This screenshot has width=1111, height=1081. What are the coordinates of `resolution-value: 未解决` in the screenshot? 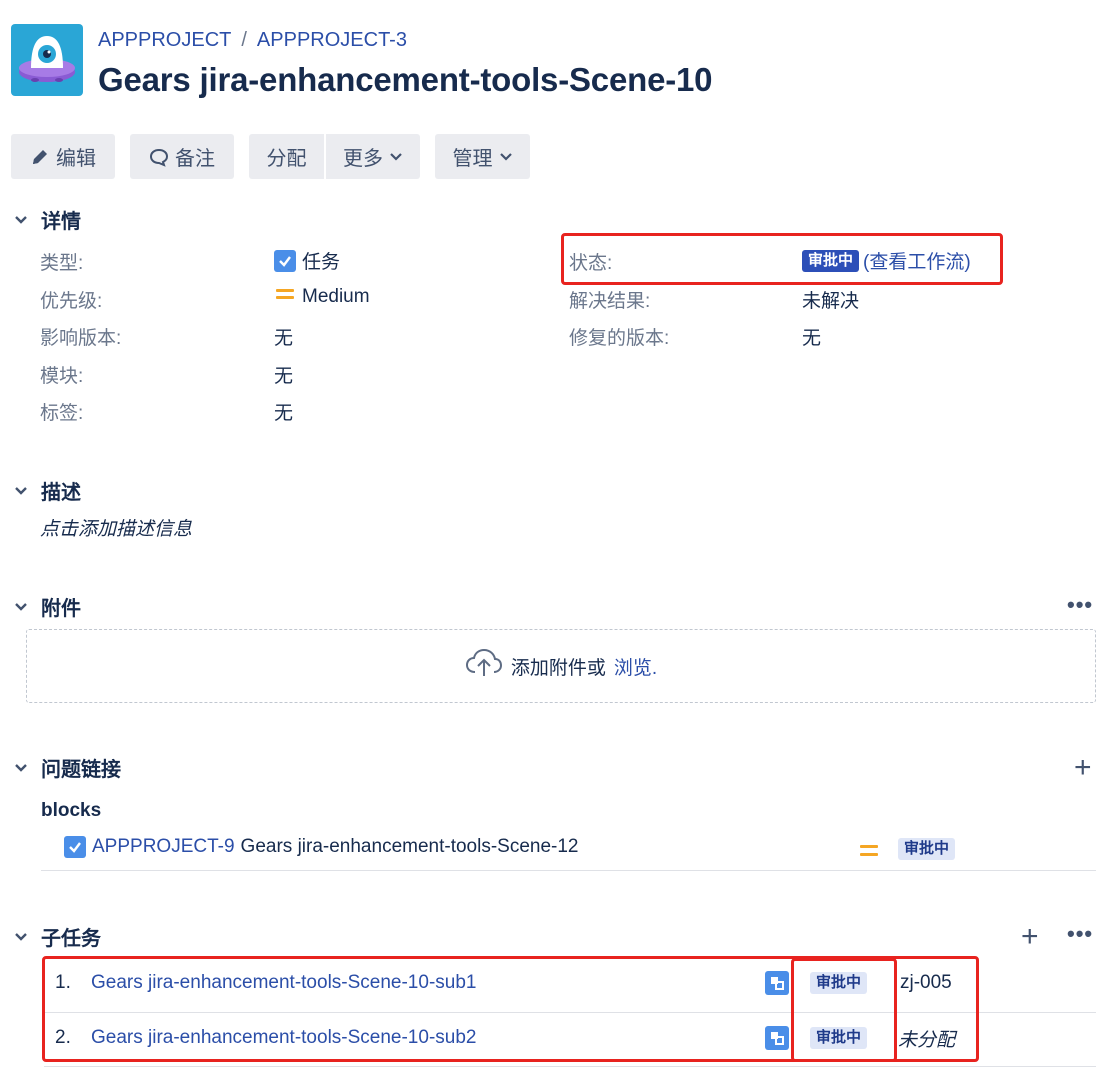 It's located at (831, 301).